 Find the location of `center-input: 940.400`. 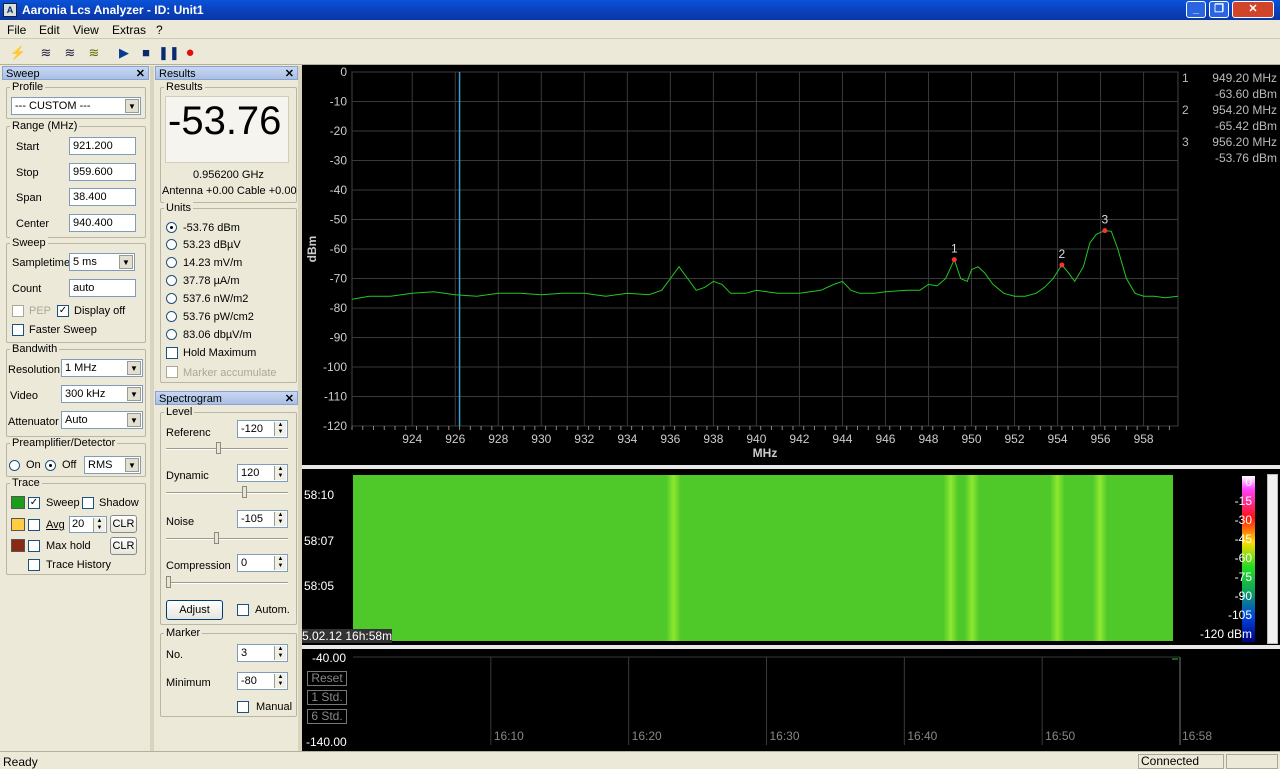

center-input: 940.400 is located at coordinates (102, 223).